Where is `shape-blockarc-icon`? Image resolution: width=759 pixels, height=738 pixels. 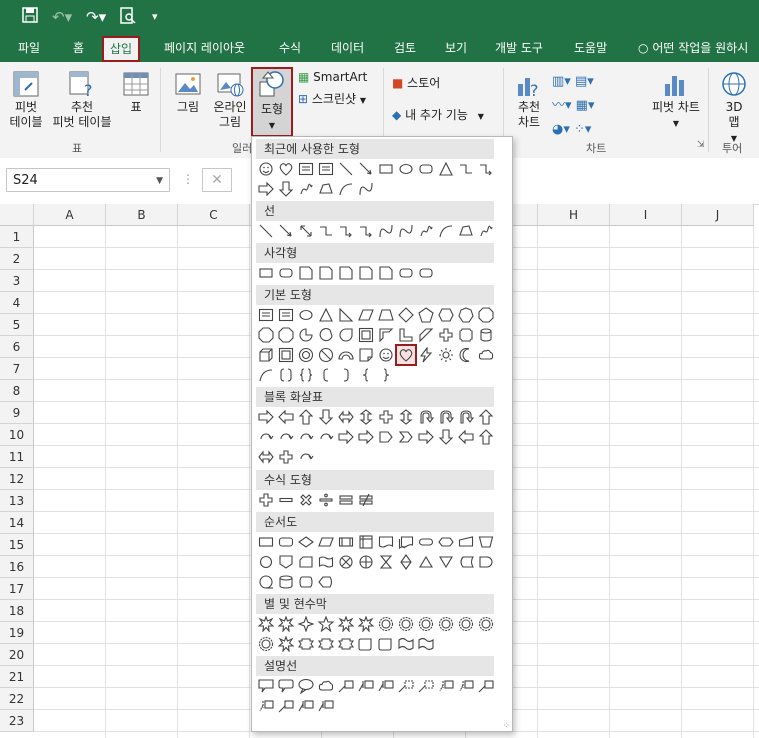 shape-blockarc-icon is located at coordinates (346, 355).